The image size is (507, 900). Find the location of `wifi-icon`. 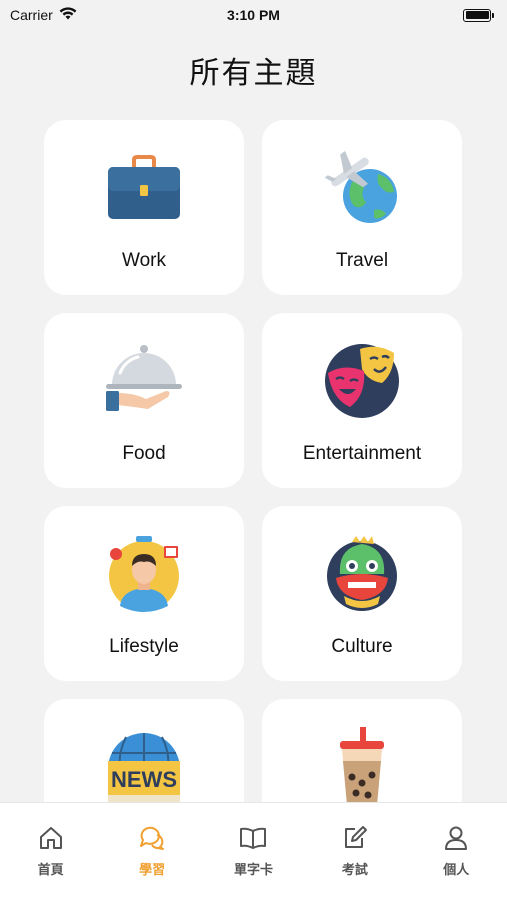

wifi-icon is located at coordinates (68, 15).